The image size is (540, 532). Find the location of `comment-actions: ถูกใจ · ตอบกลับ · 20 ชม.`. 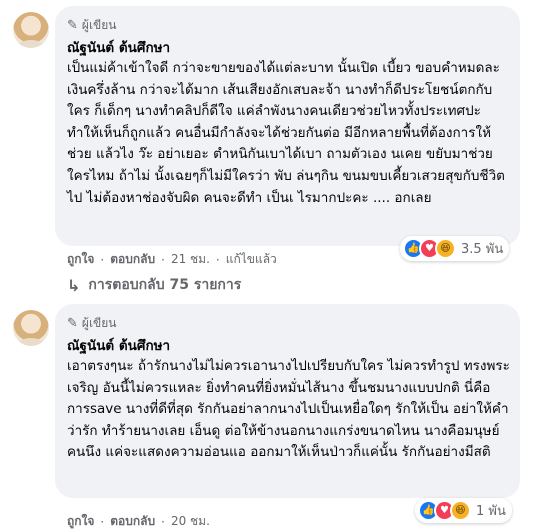

comment-actions: ถูกใจ · ตอบกลับ · 20 ชม. is located at coordinates (138, 521).